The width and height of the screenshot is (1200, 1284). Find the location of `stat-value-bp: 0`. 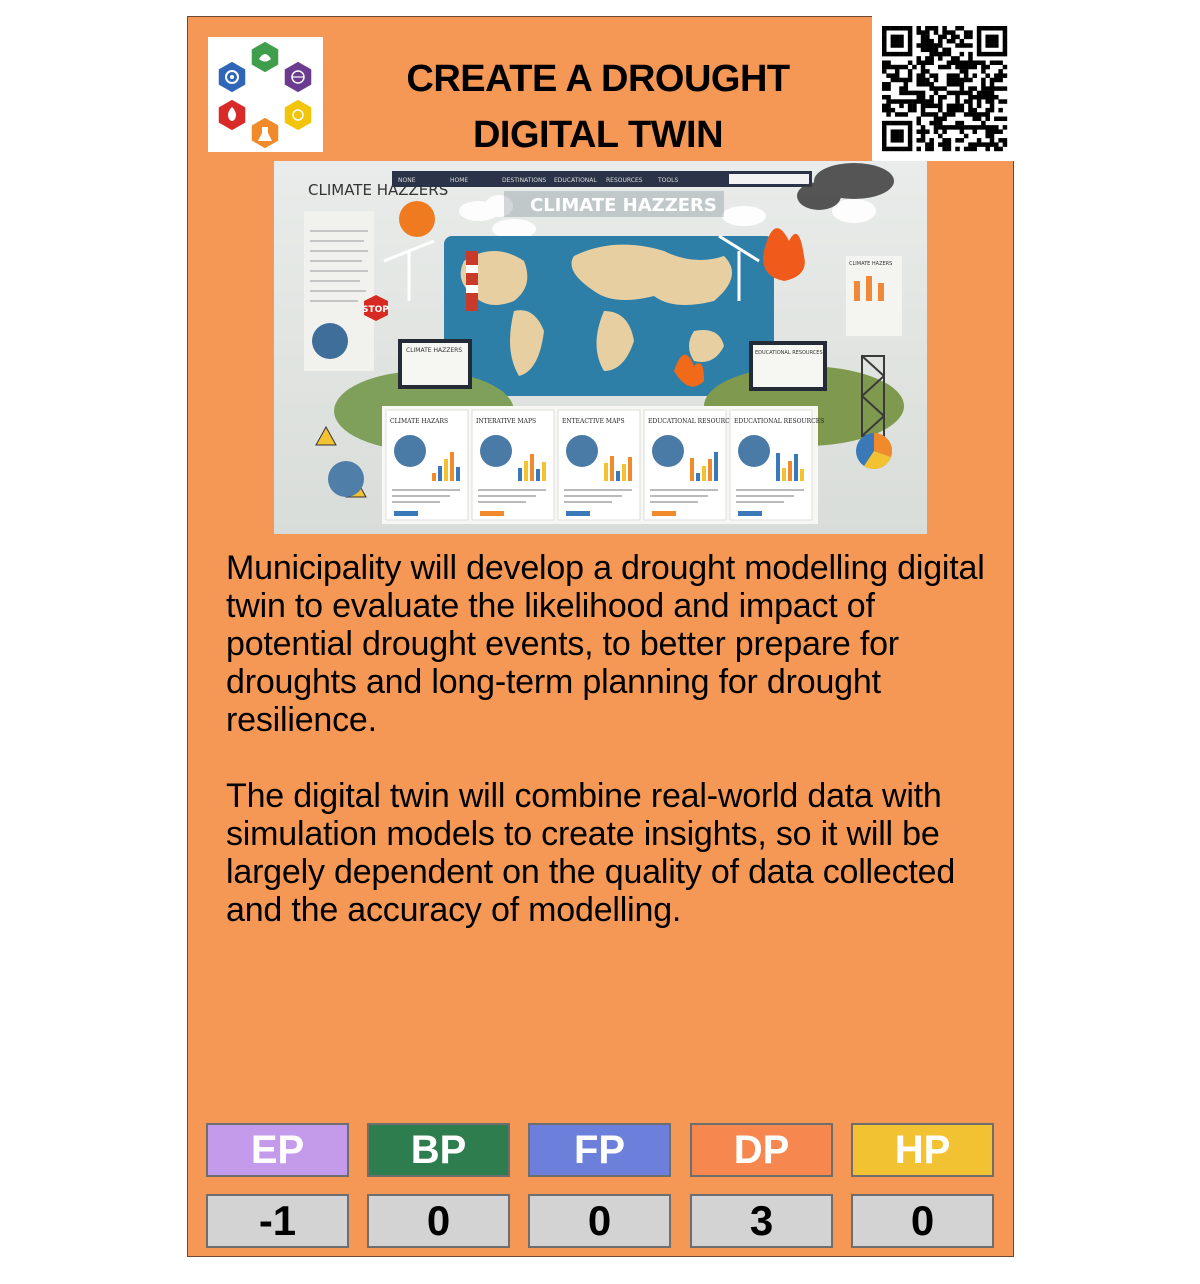

stat-value-bp: 0 is located at coordinates (438, 1221).